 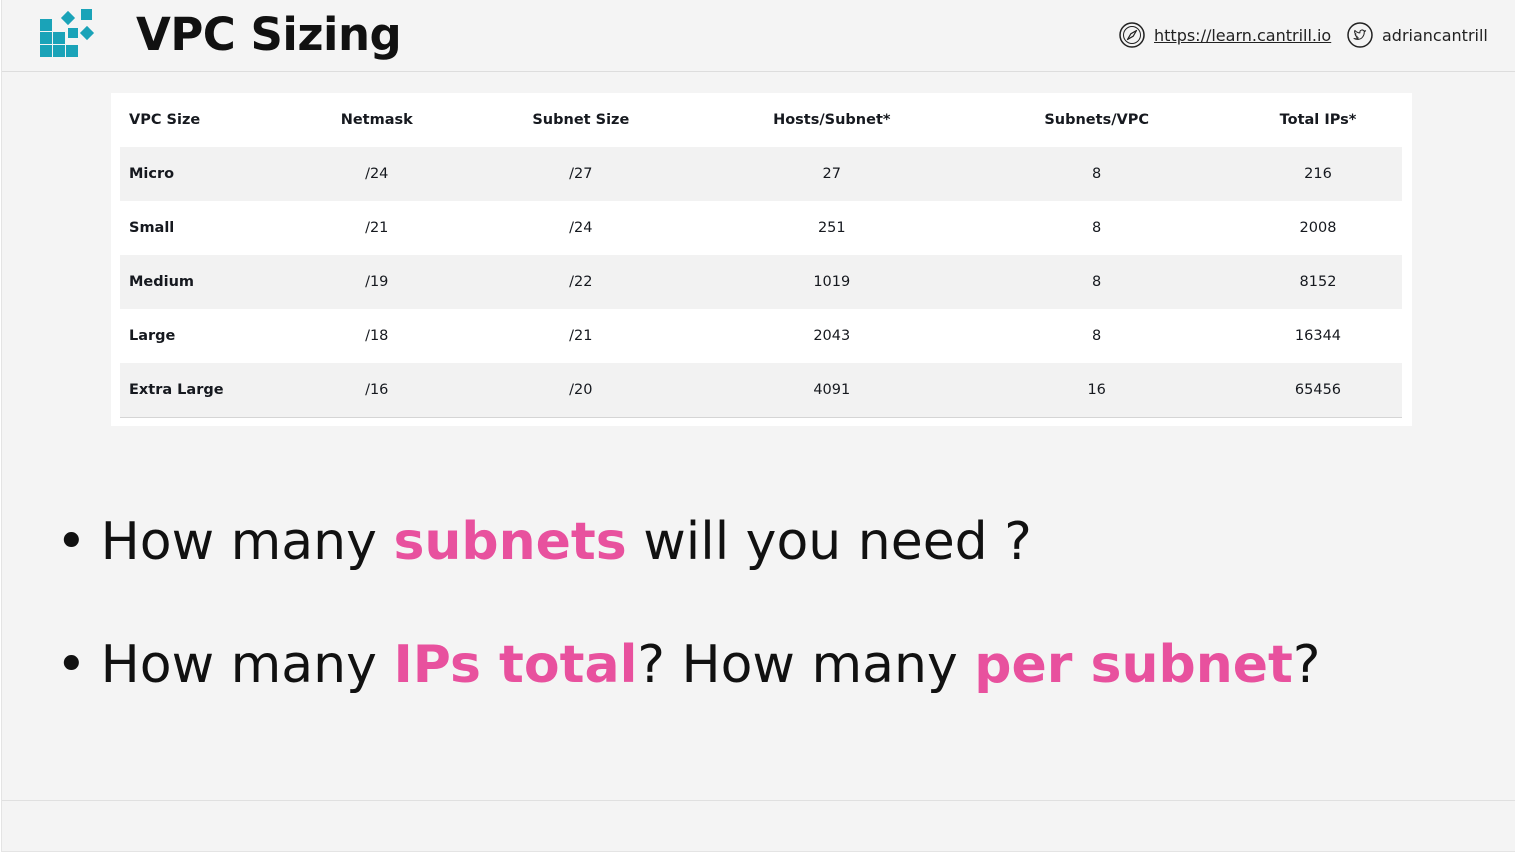 I want to click on column-header: Subnet Size, so click(x=581, y=120).